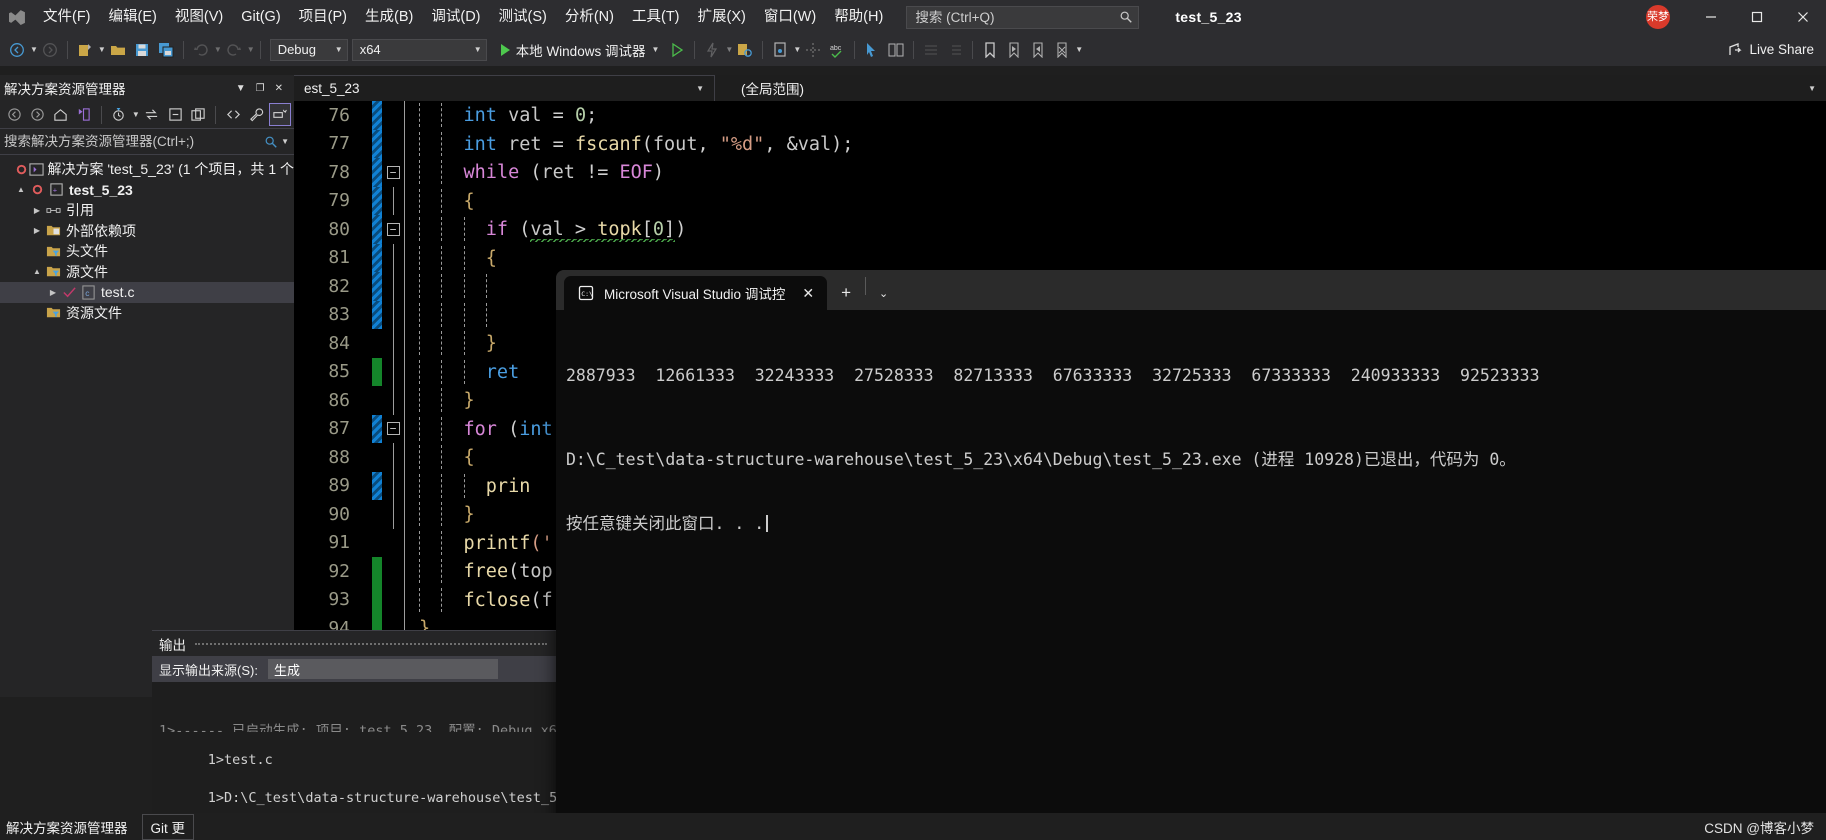 Image resolution: width=1826 pixels, height=840 pixels. What do you see at coordinates (523, 17) in the screenshot?
I see `menu-test: 测试(S)` at bounding box center [523, 17].